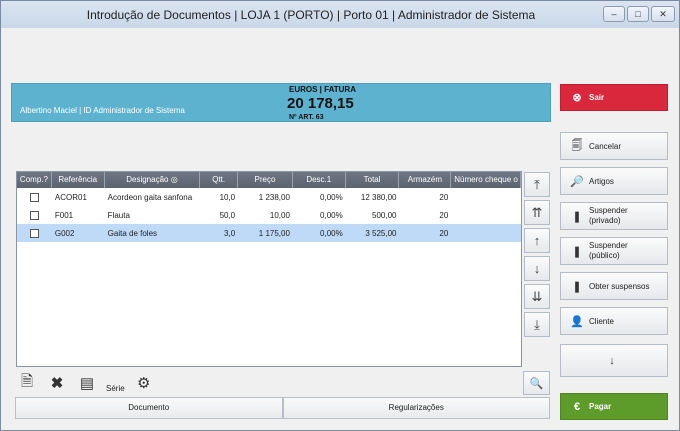 The width and height of the screenshot is (680, 431). I want to click on table-row: F001 Flauta 50,0 10,00 0,00% 500,00 20, so click(269, 215).